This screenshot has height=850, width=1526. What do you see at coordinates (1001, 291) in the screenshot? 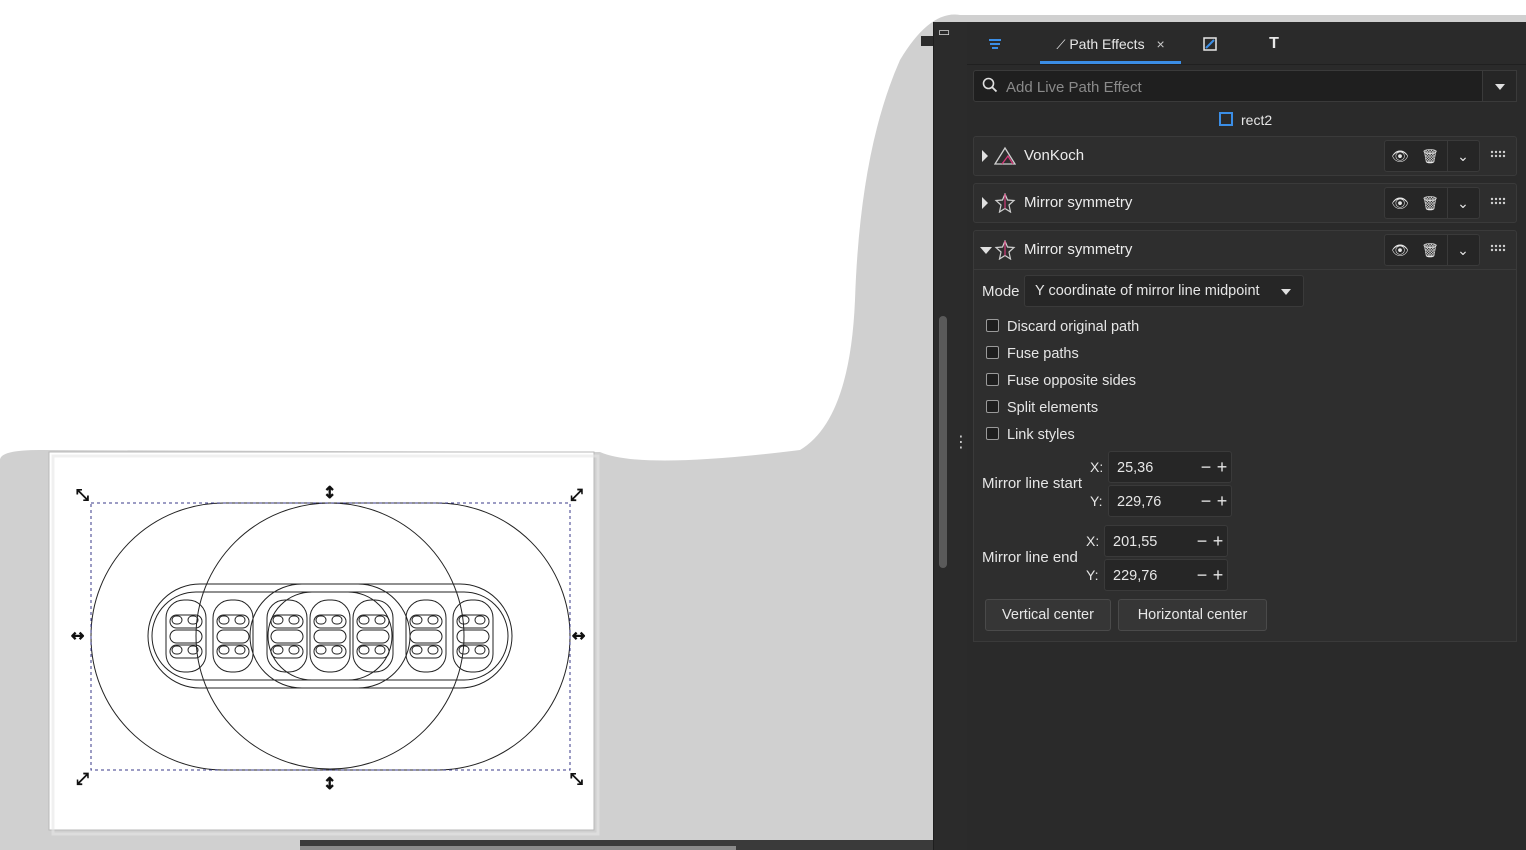
I see `mode-label: Mode` at bounding box center [1001, 291].